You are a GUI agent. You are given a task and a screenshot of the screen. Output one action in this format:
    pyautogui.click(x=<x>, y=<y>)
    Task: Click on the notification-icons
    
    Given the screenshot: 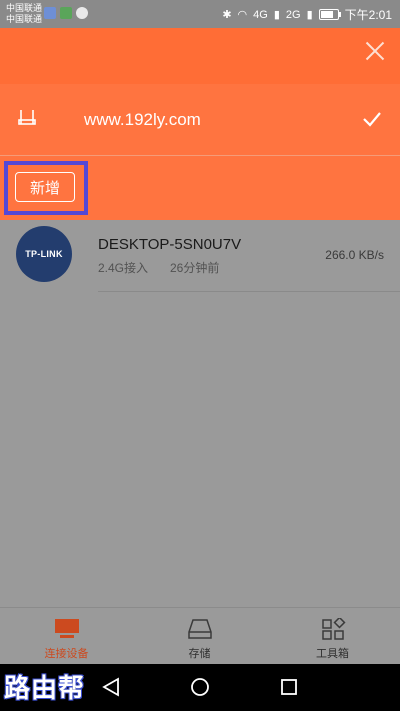 What is the action you would take?
    pyautogui.click(x=66, y=13)
    